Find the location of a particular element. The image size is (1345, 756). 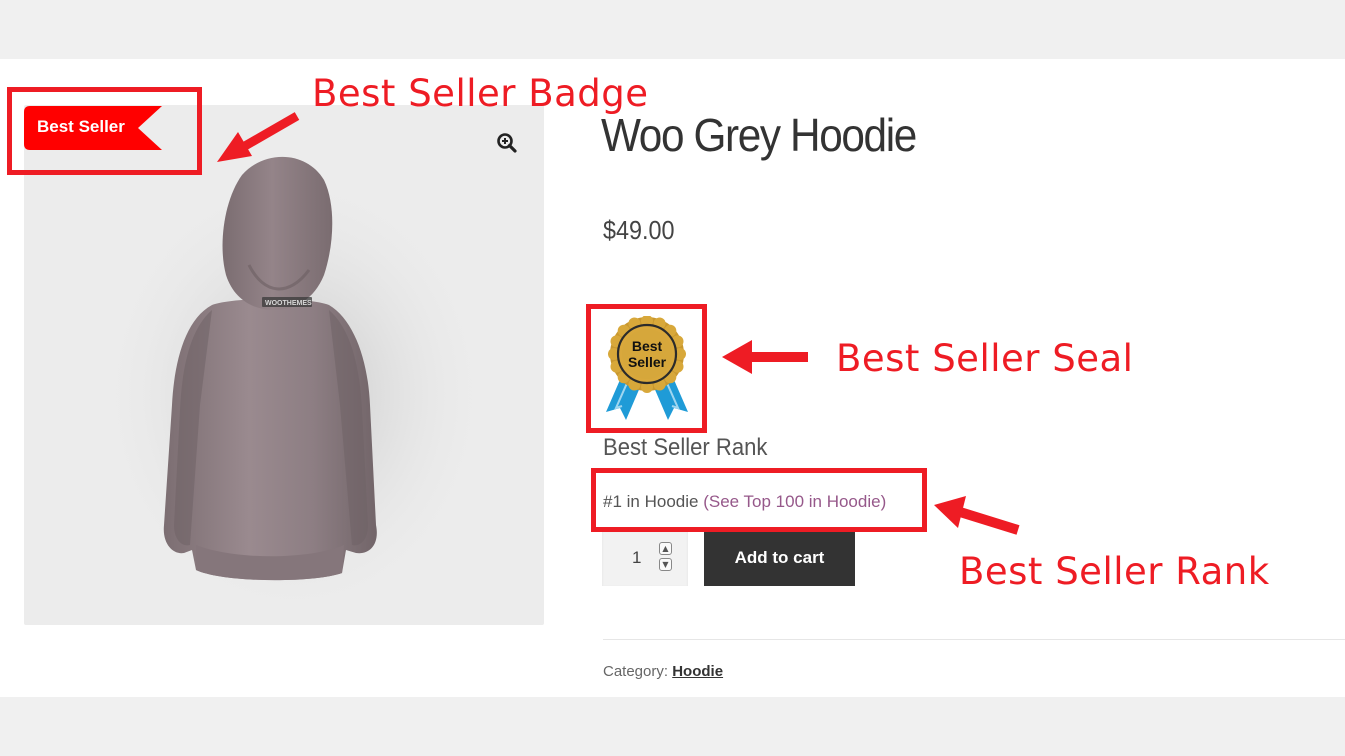

product-title: Woo Grey Hoodie is located at coordinates (759, 135).